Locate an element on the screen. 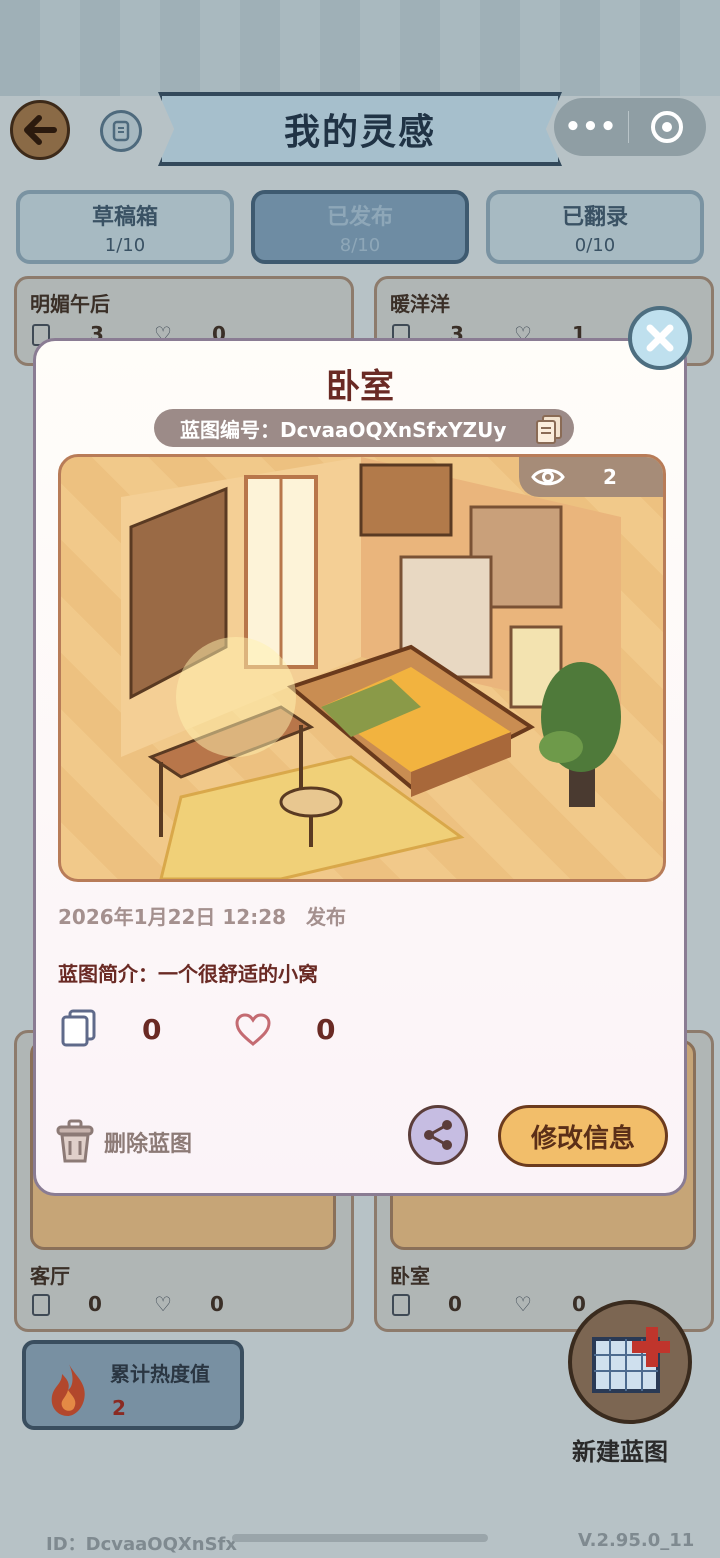 This screenshot has width=720, height=1558. blueprint-intro: 蓝图简介：一个很舒适的小窝 is located at coordinates (188, 974).